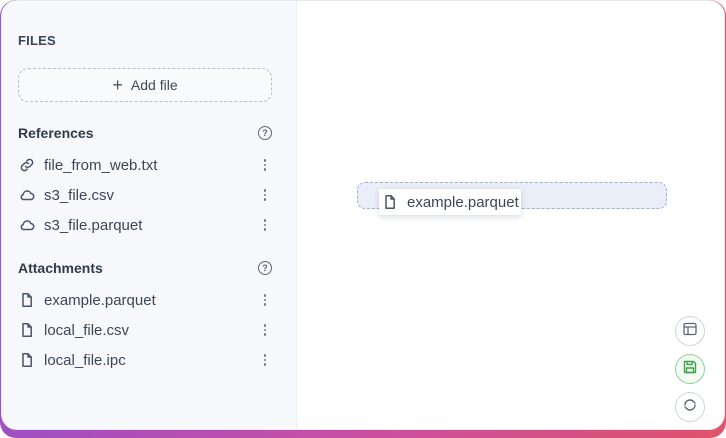 The width and height of the screenshot is (726, 438). I want to click on link-icon, so click(27, 165).